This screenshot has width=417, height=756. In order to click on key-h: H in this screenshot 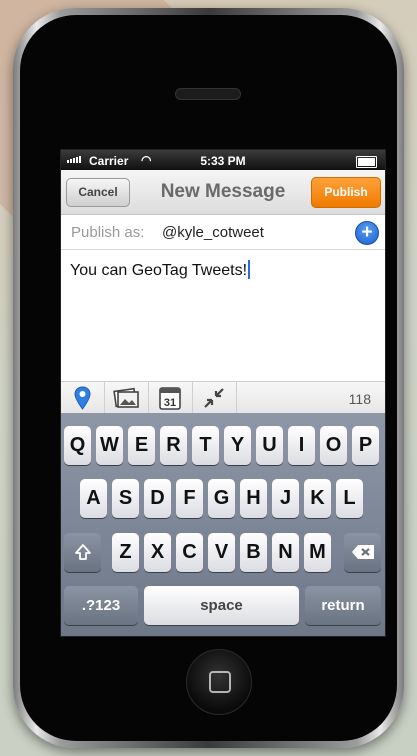, I will do `click(253, 498)`.